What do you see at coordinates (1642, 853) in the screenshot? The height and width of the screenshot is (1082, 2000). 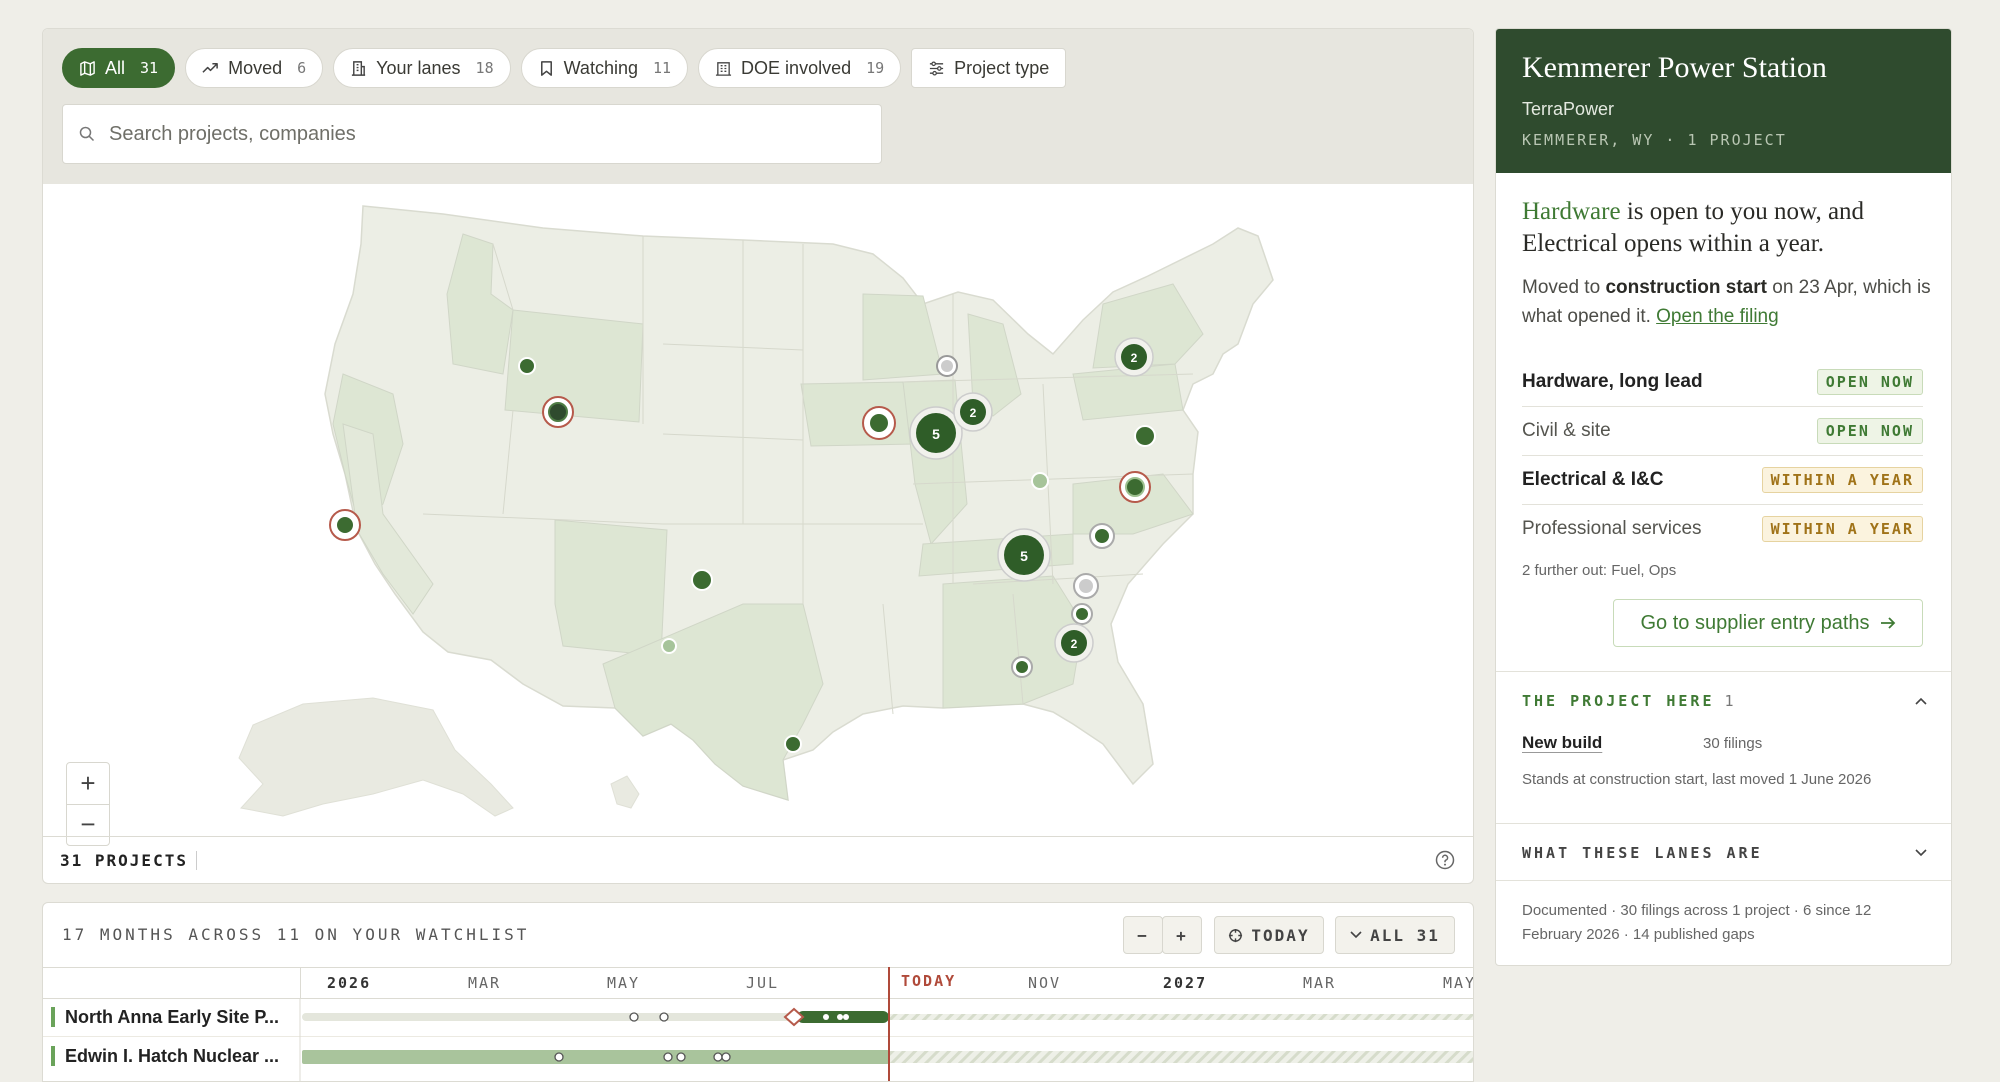 I see `section-label: WHAT THESE LANES ARE` at bounding box center [1642, 853].